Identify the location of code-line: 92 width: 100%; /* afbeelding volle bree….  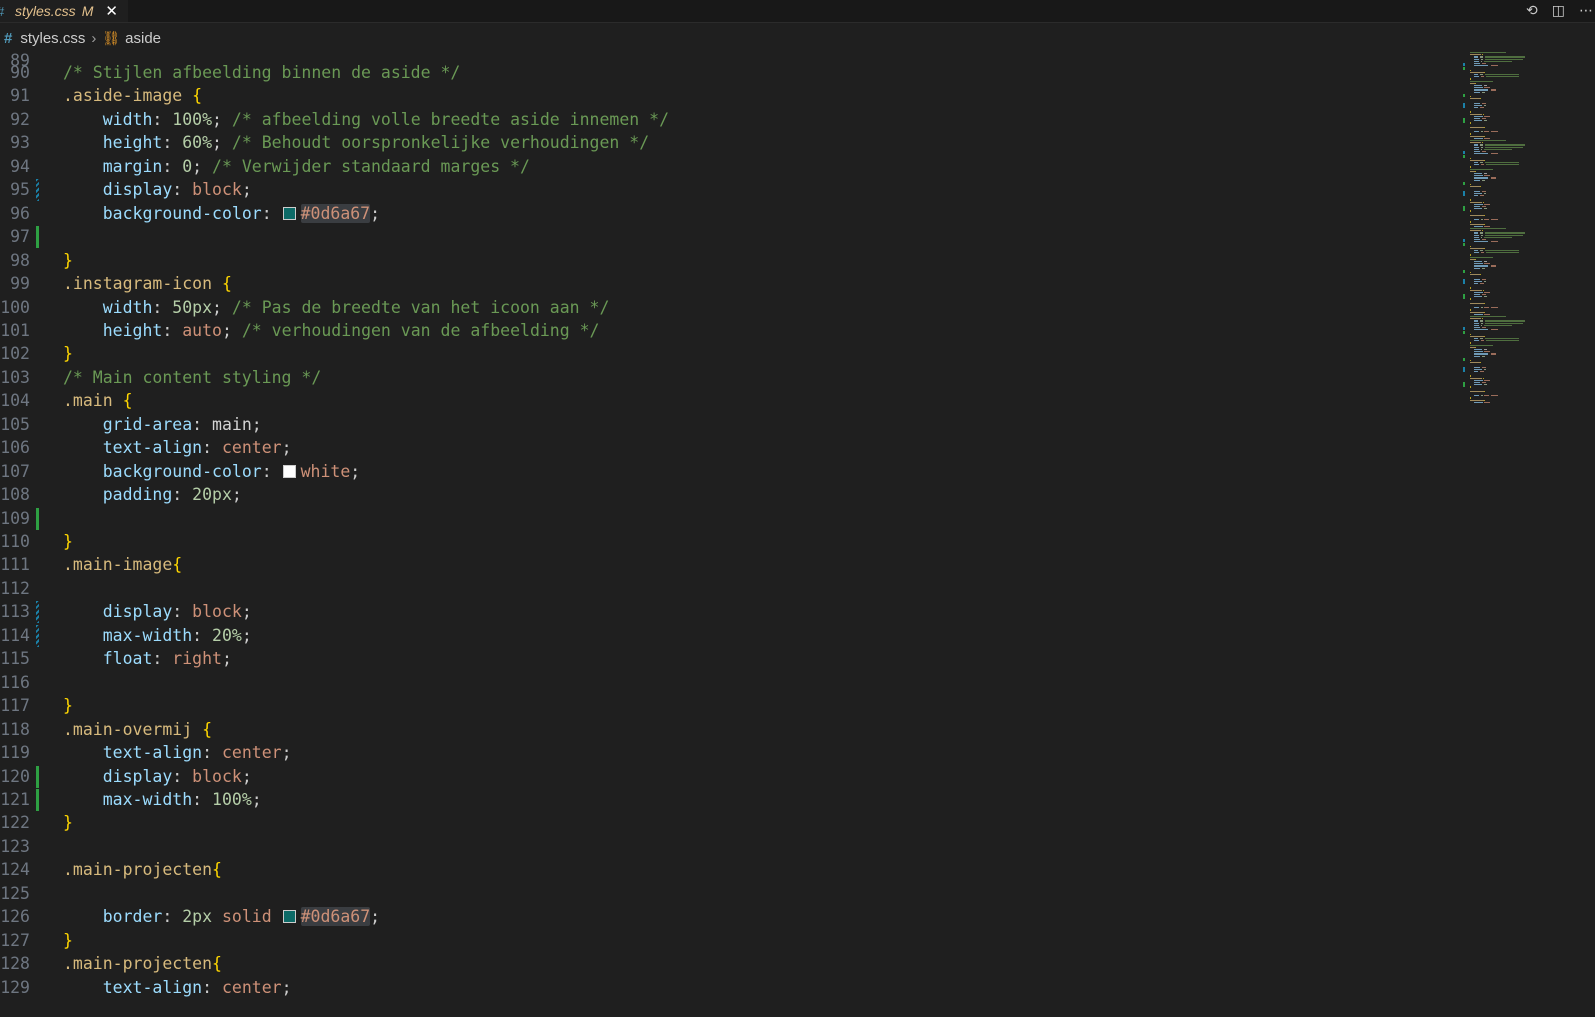
(735, 120).